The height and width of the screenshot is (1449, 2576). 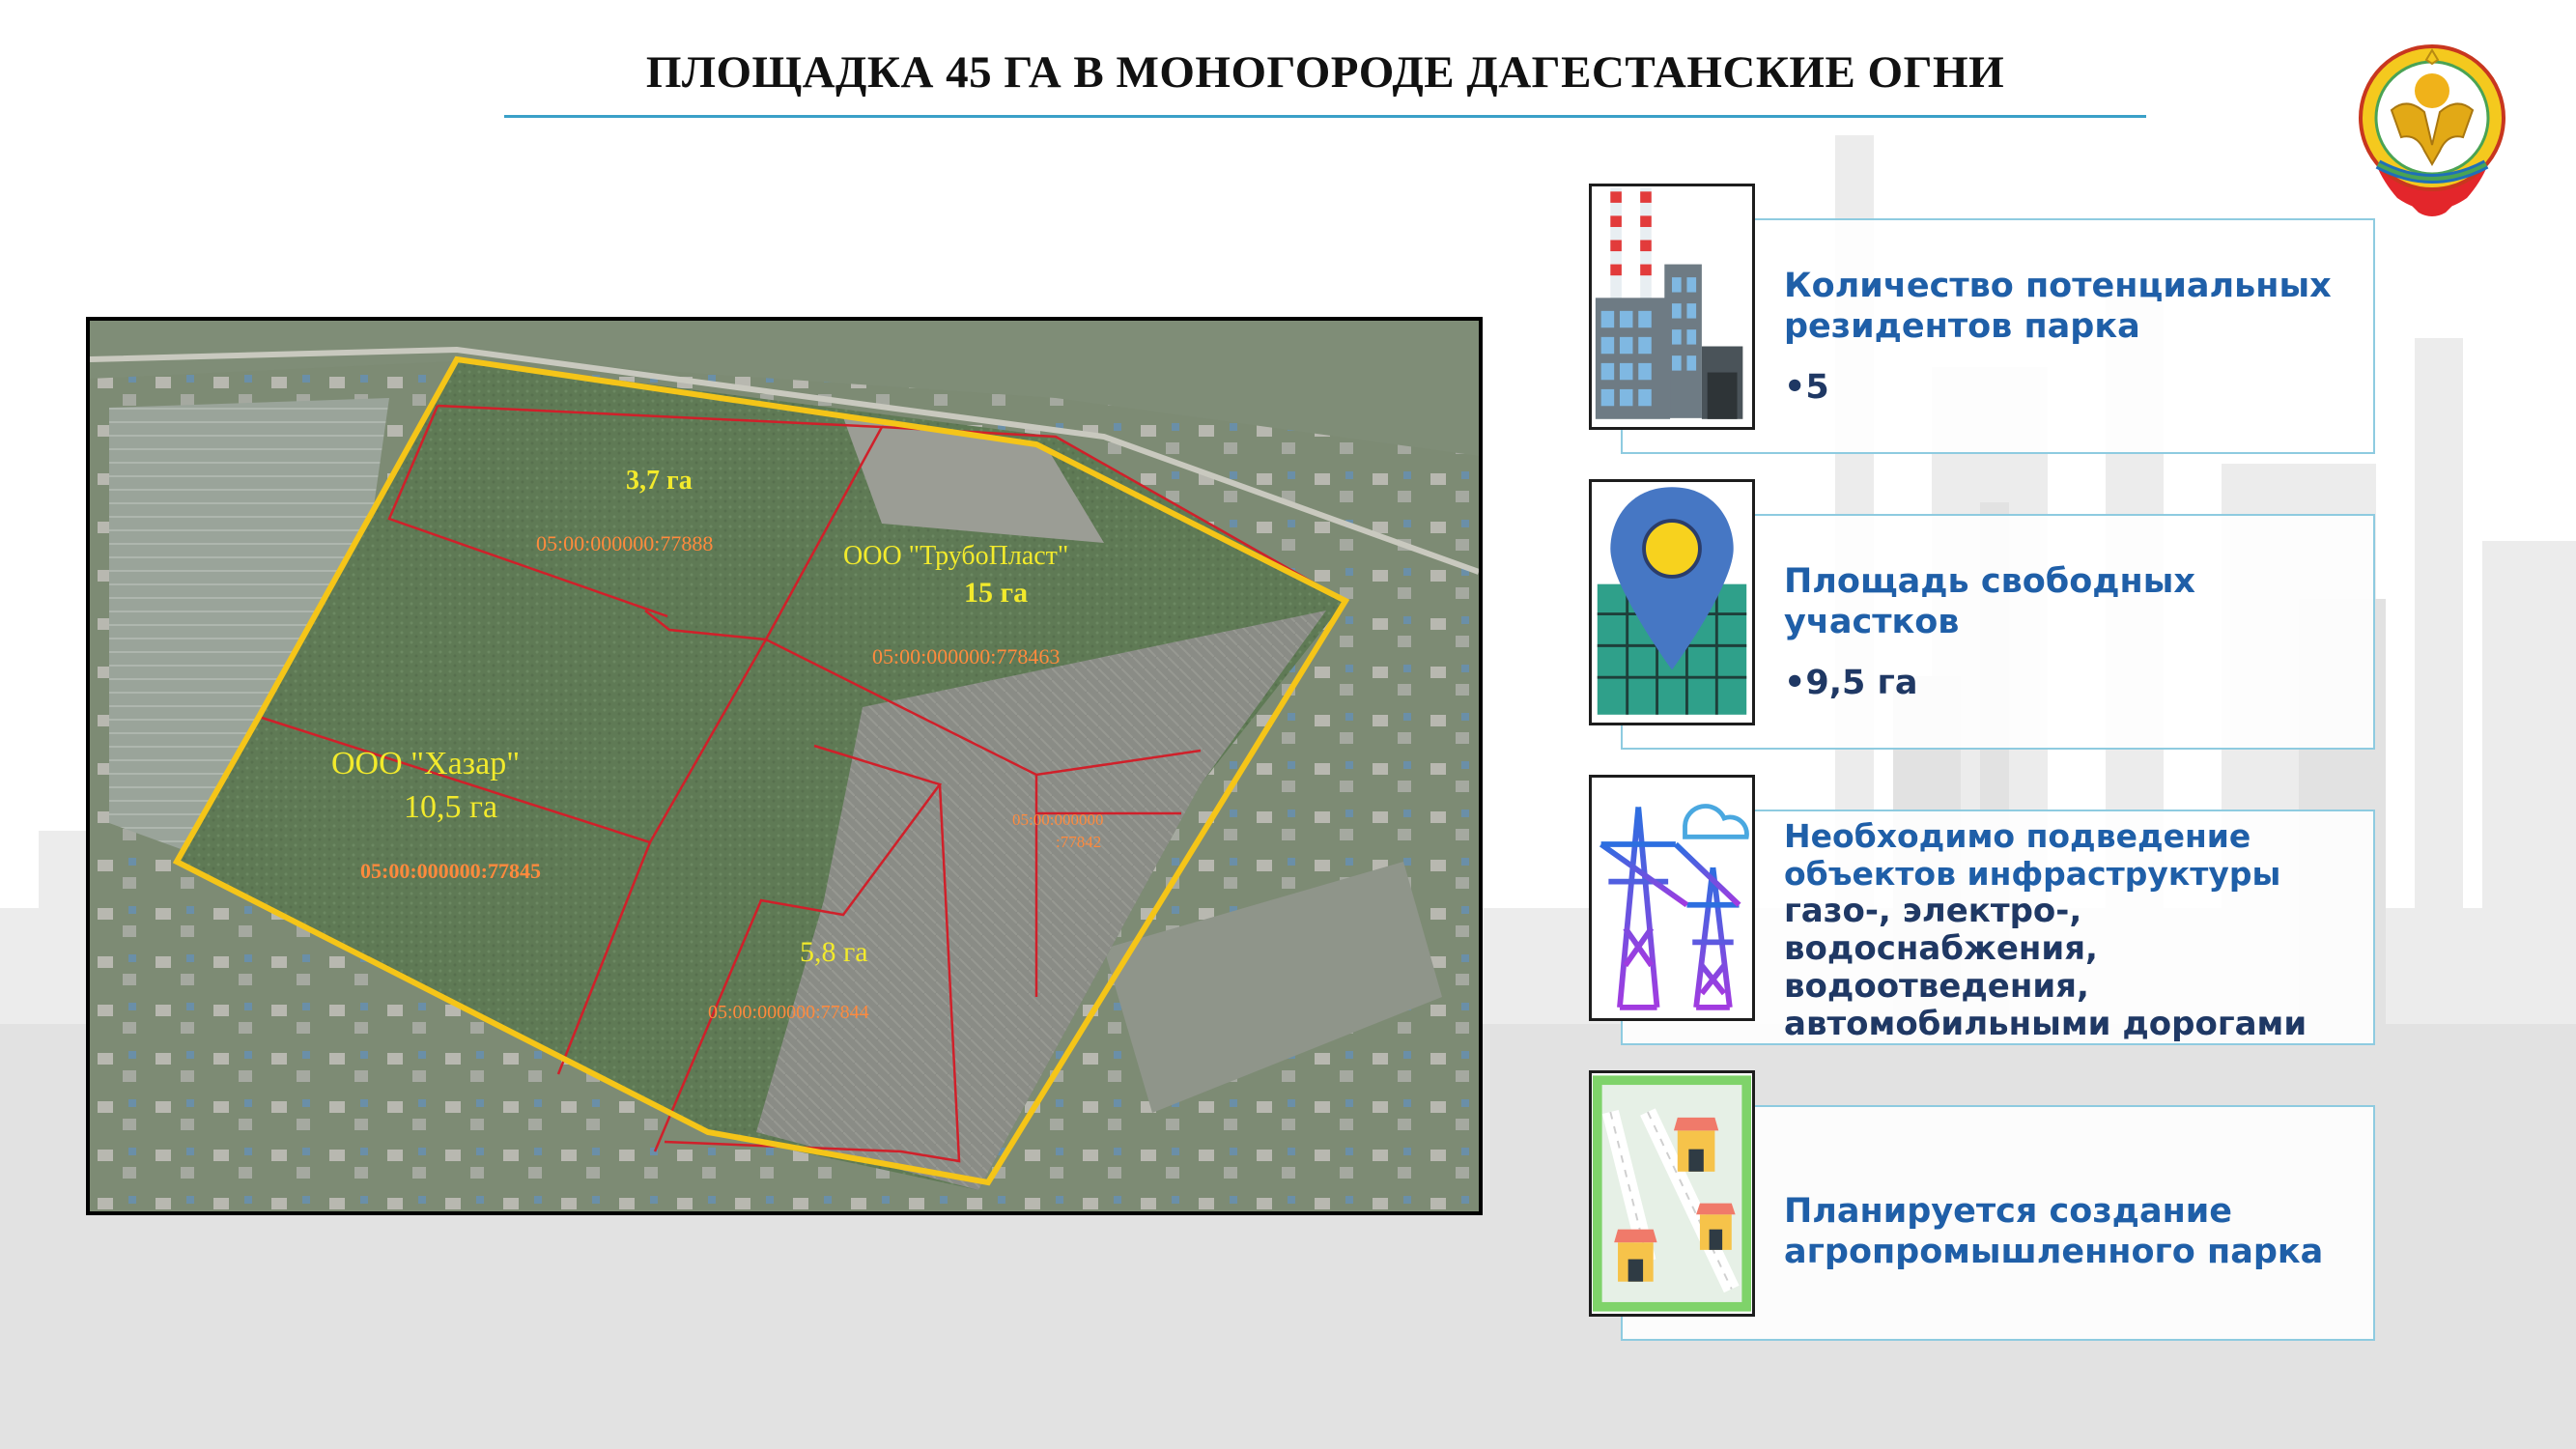 What do you see at coordinates (1806, 387) in the screenshot?
I see `card-value: •5` at bounding box center [1806, 387].